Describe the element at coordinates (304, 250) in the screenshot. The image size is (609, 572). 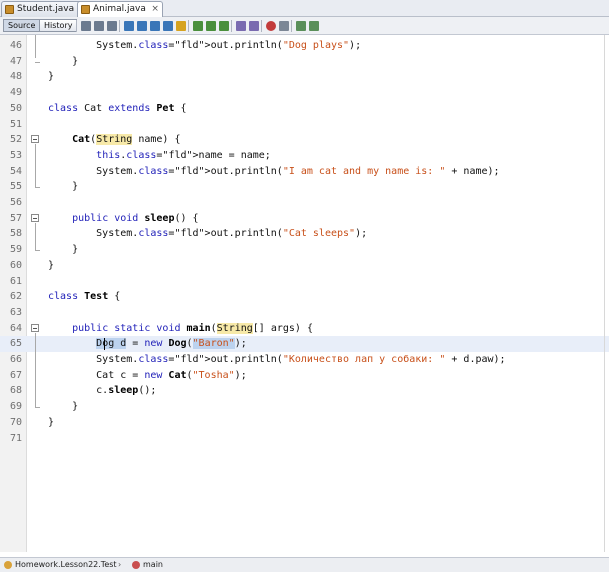
I see `code-line: 59 }` at that location.